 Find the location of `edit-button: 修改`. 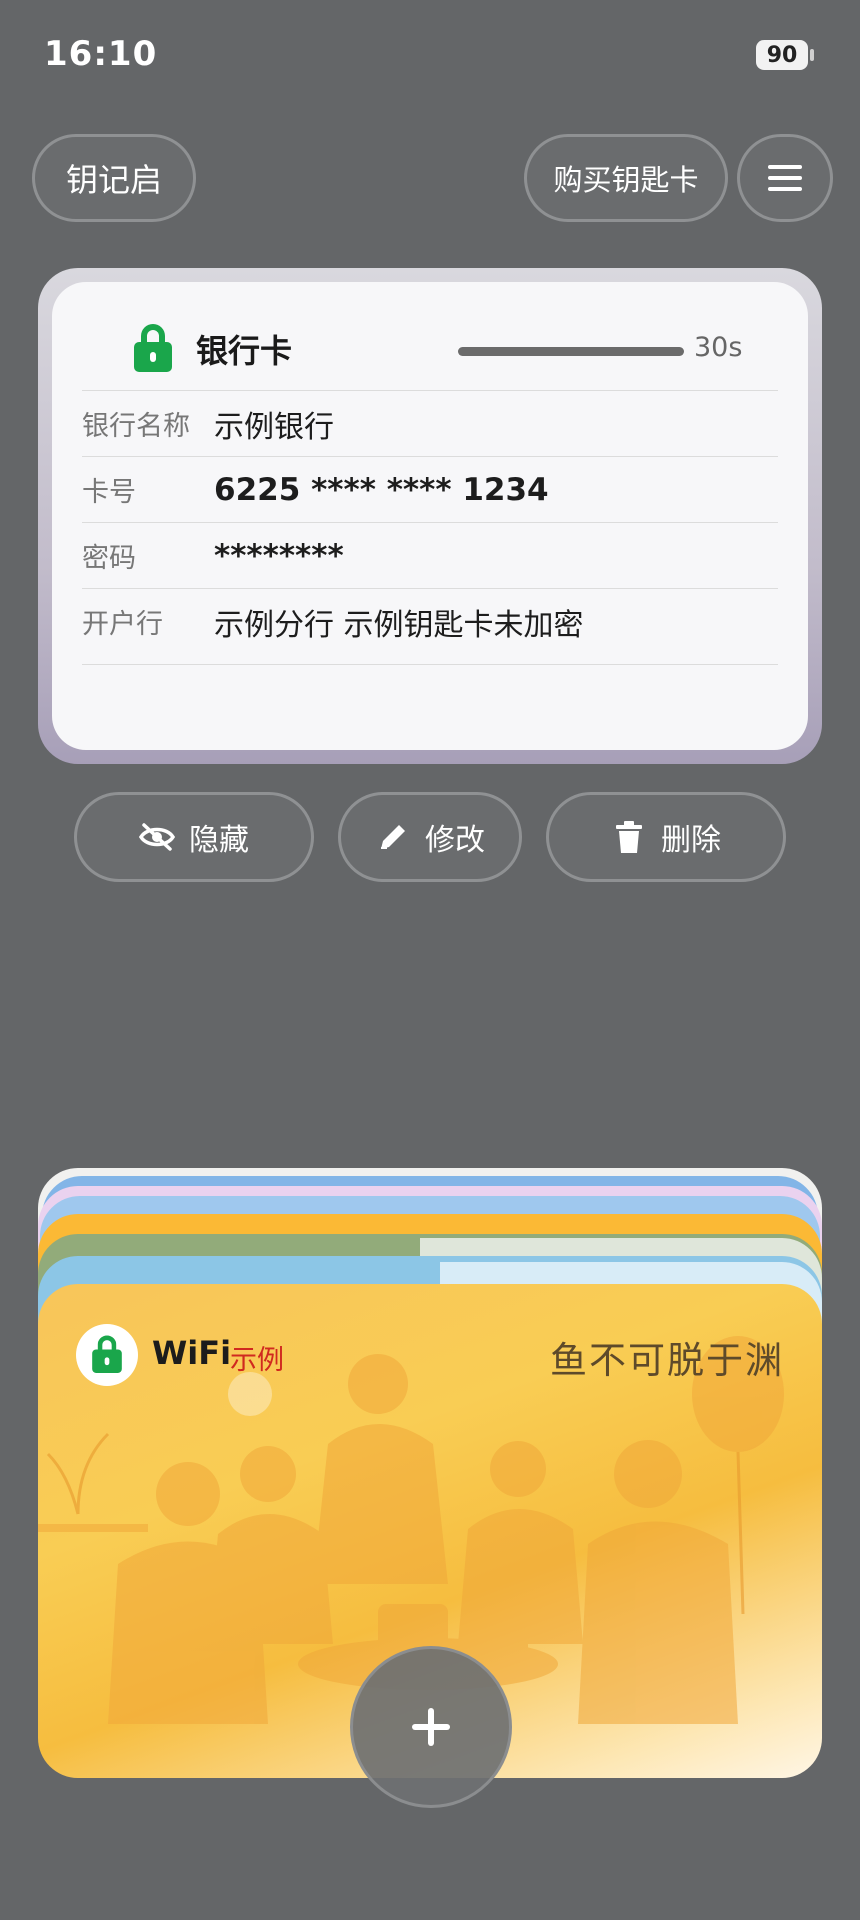

edit-button: 修改 is located at coordinates (430, 837).